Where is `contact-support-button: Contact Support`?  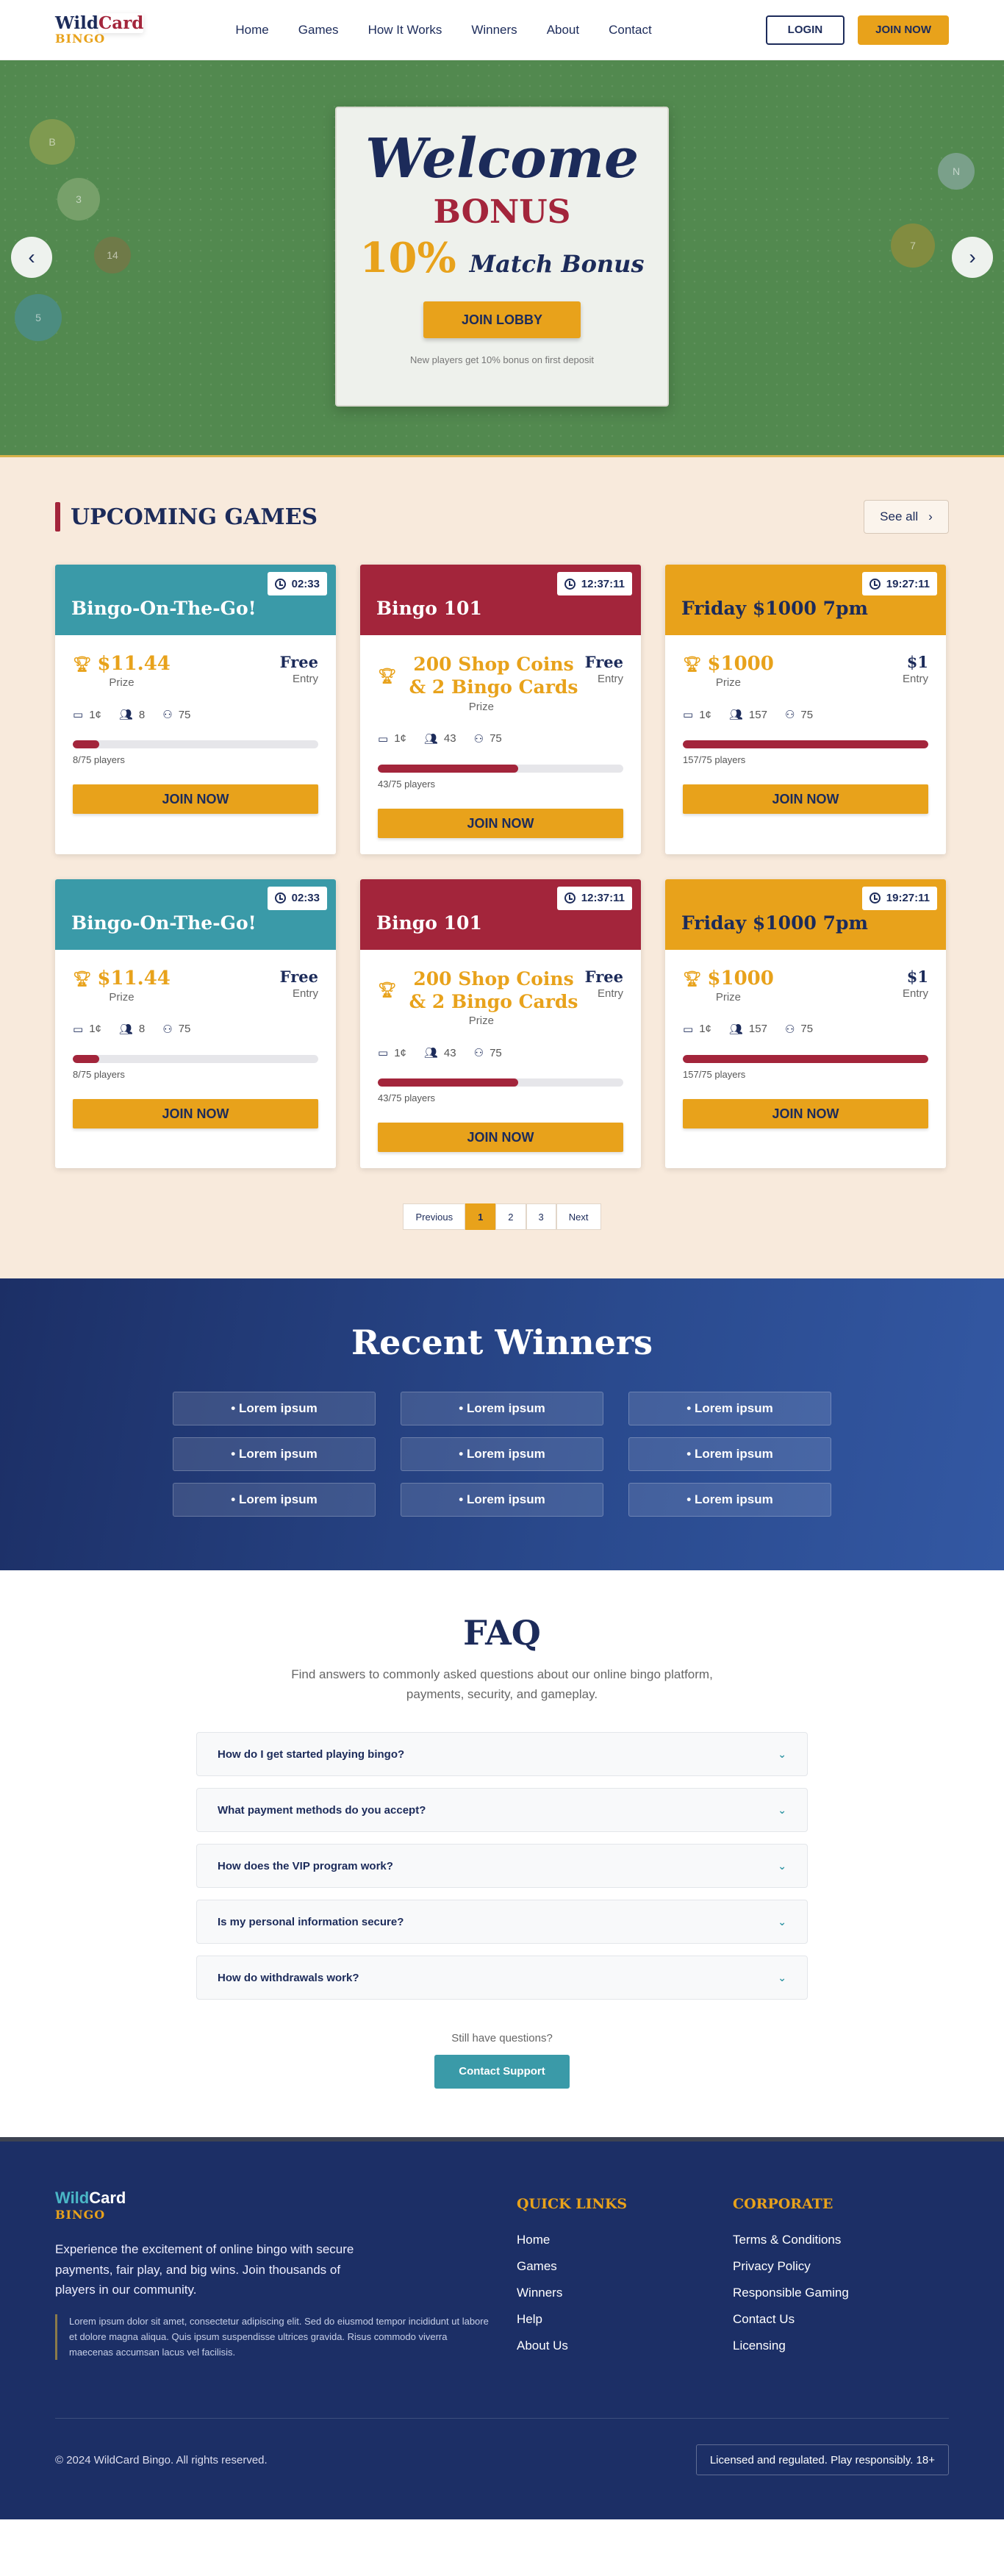
contact-support-button: Contact Support is located at coordinates (502, 2072).